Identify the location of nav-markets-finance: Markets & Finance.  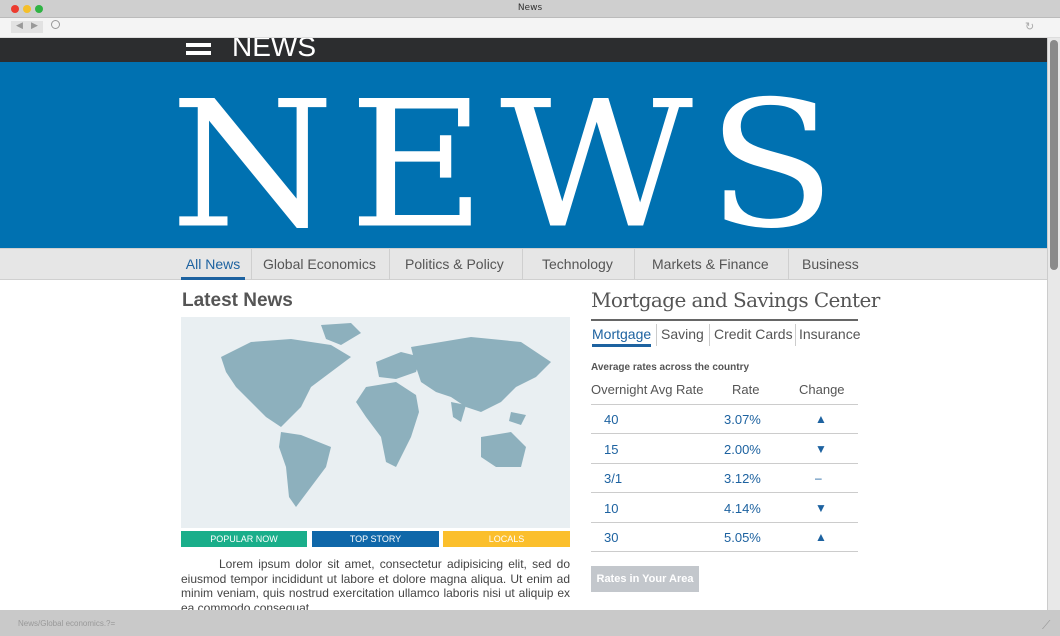
(710, 264).